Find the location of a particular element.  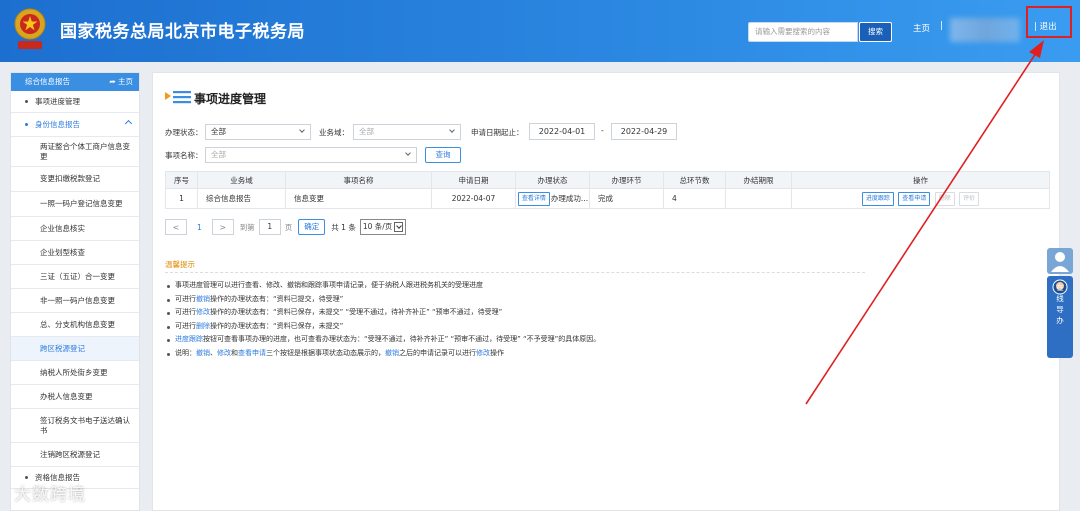

delete-button: 删除 is located at coordinates (944, 198).